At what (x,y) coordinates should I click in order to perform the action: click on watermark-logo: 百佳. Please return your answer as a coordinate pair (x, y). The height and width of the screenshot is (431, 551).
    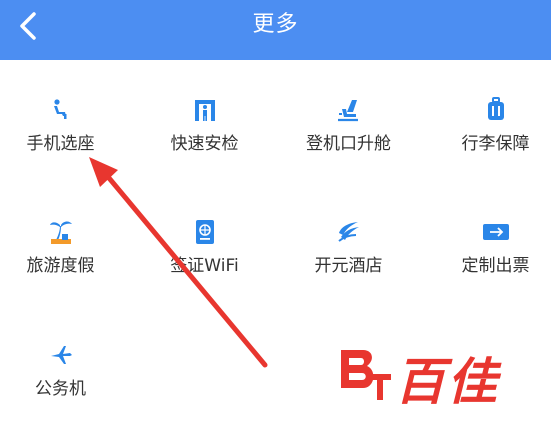
    Looking at the image, I should click on (435, 375).